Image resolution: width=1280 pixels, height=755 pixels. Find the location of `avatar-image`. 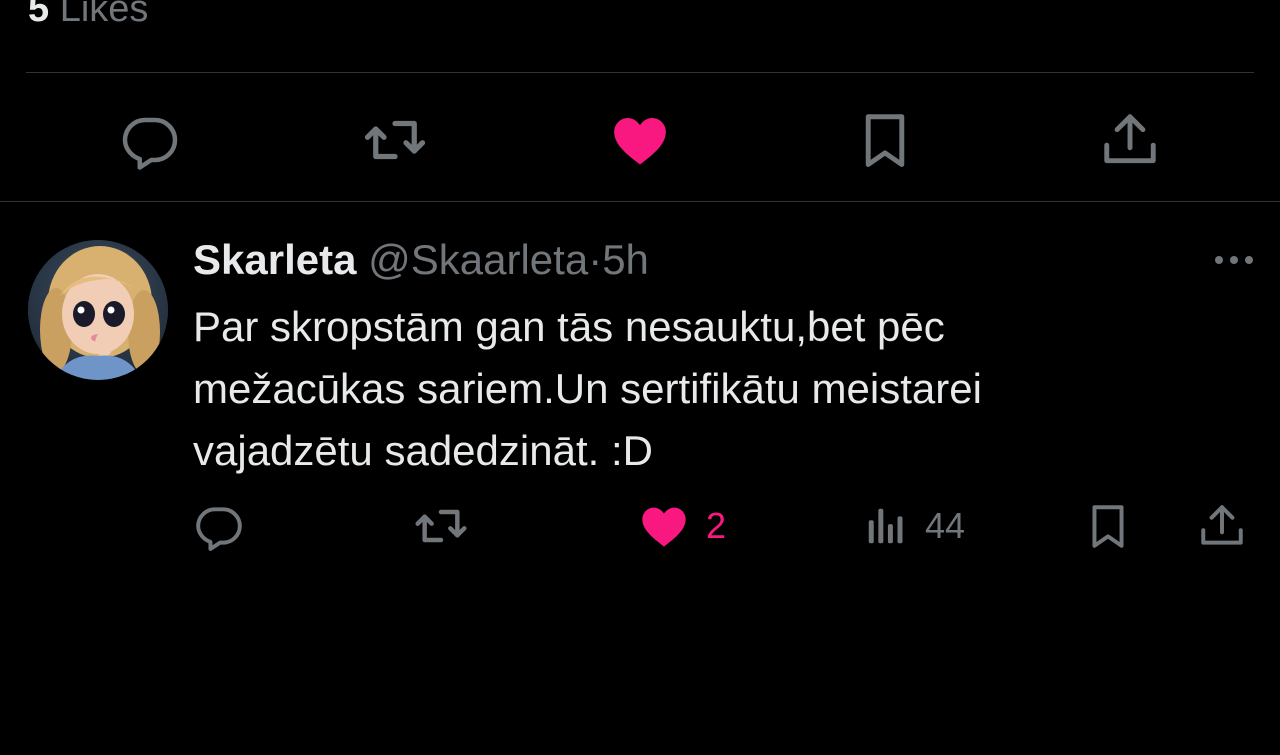

avatar-image is located at coordinates (98, 310).